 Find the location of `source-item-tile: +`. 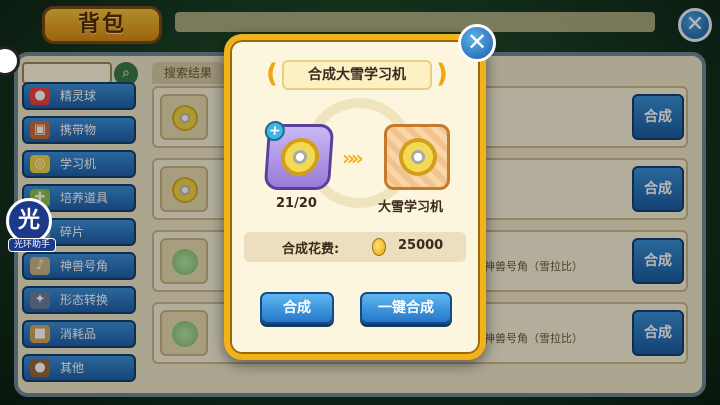

source-item-tile: + is located at coordinates (299, 155).